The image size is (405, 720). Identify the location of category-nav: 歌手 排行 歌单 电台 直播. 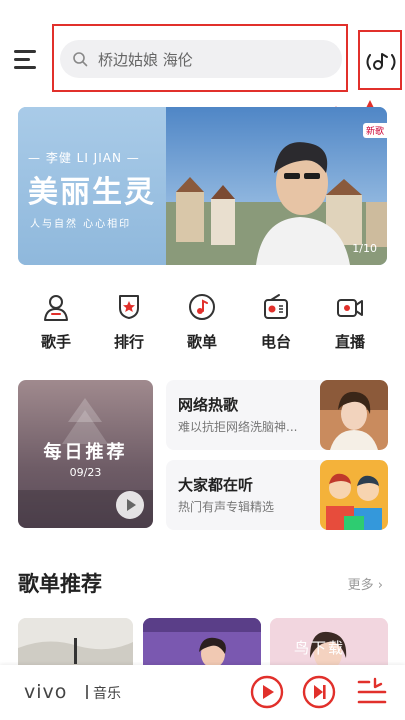
(202, 322).